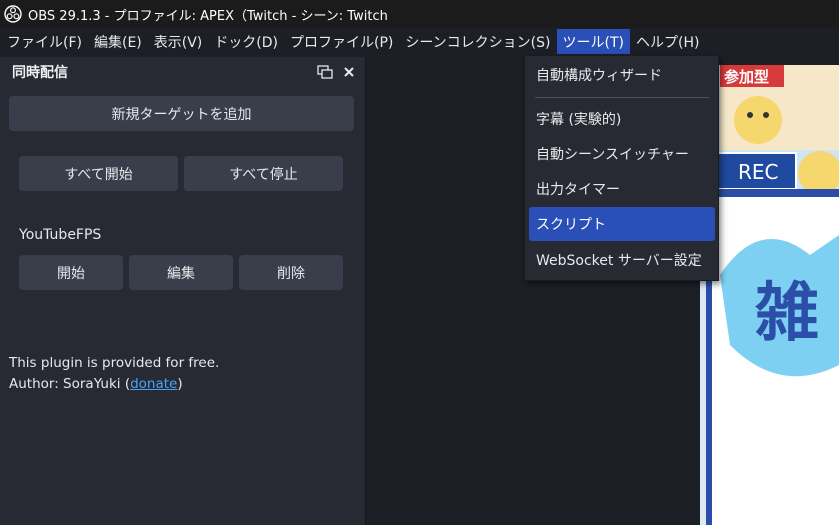  What do you see at coordinates (758, 172) in the screenshot?
I see `preview-rec-text: REC` at bounding box center [758, 172].